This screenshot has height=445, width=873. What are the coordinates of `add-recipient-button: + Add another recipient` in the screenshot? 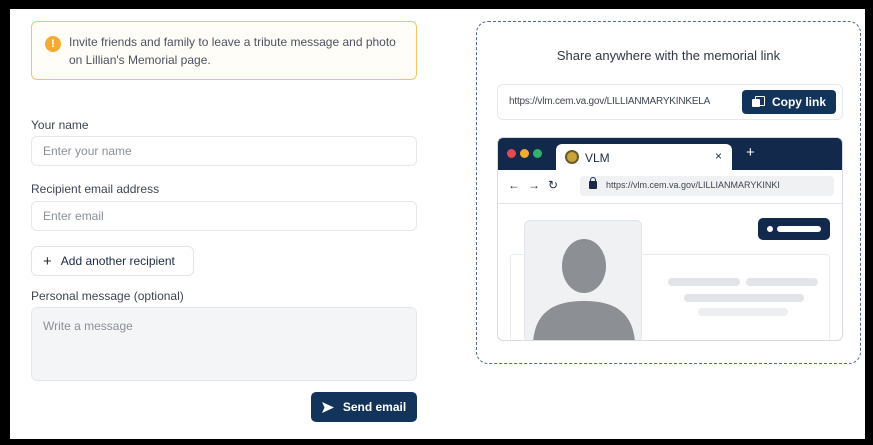 It's located at (112, 261).